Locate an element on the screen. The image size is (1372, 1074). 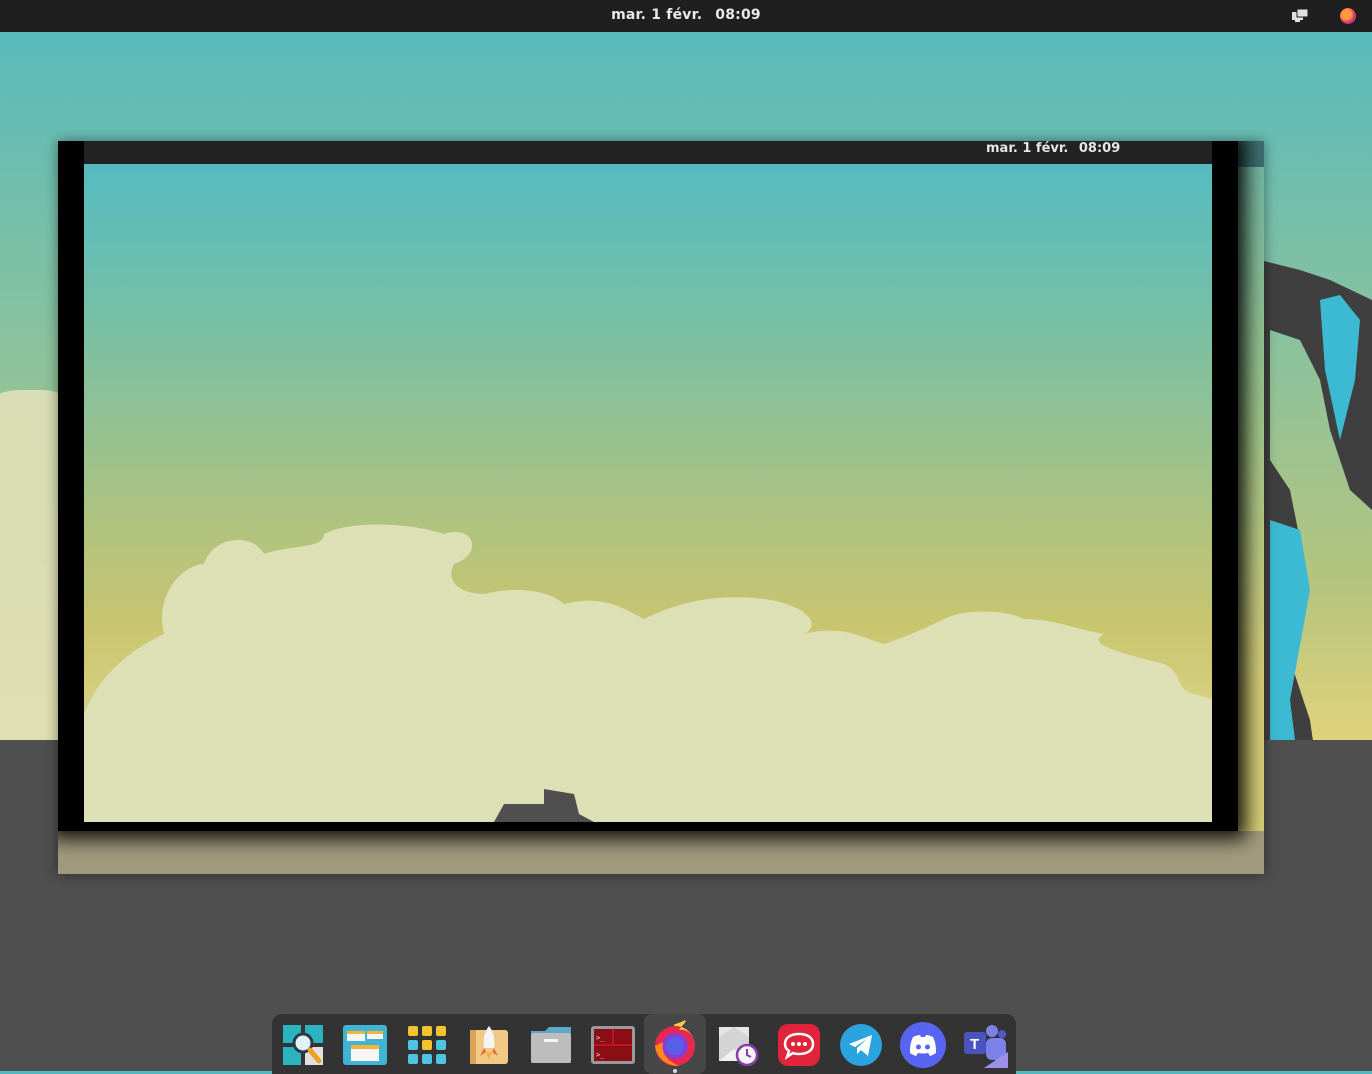
workspace-preview-edge is located at coordinates (1250, 486).